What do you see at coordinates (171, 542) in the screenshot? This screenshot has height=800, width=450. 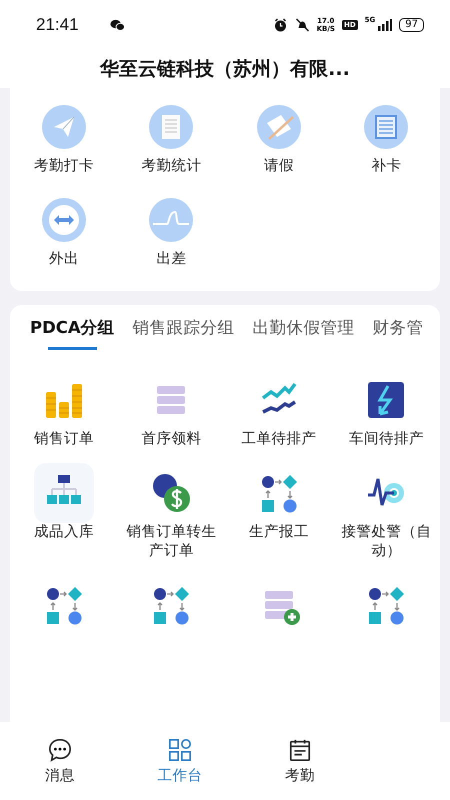 I see `app-shortcut: 销售订单转生产订单` at bounding box center [171, 542].